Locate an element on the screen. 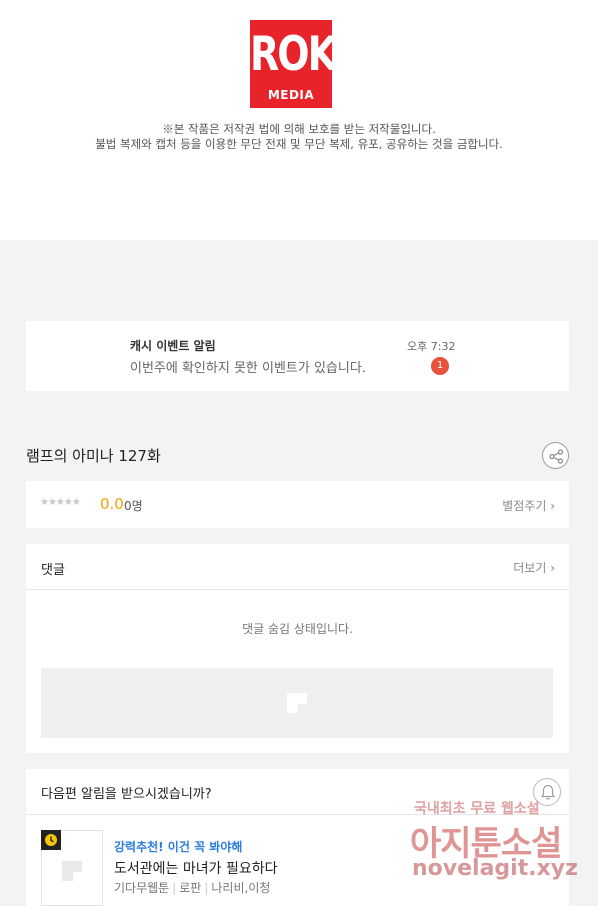  wait-free-badge is located at coordinates (51, 840).